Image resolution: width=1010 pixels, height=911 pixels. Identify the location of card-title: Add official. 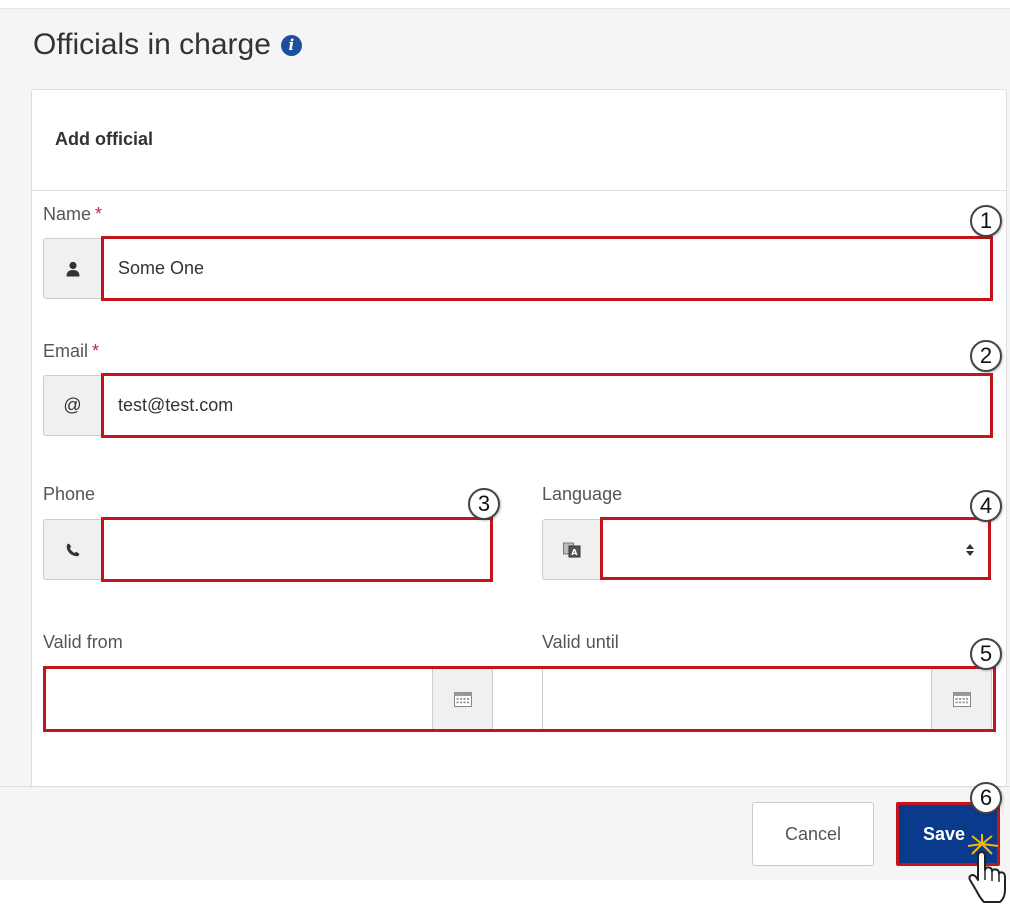
(104, 139).